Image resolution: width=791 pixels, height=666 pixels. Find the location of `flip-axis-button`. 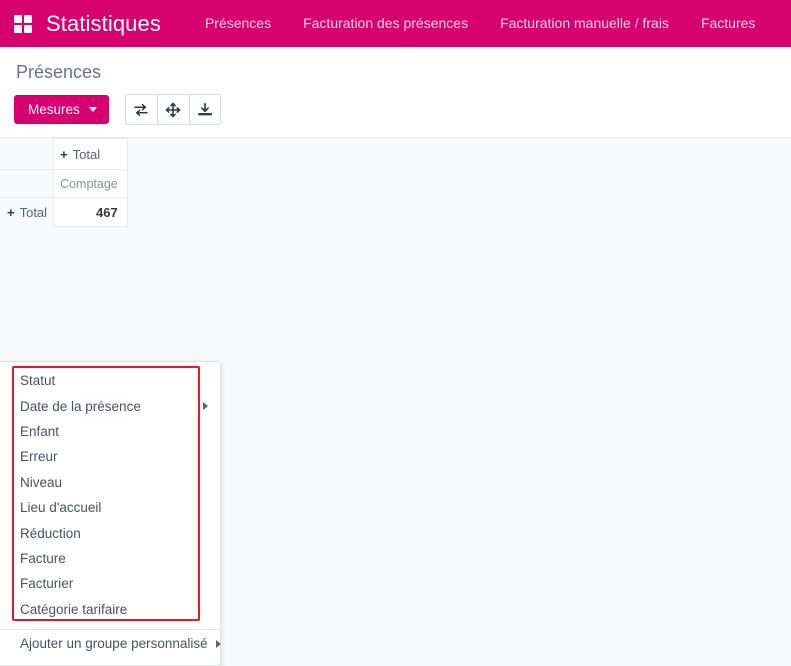

flip-axis-button is located at coordinates (140, 109).